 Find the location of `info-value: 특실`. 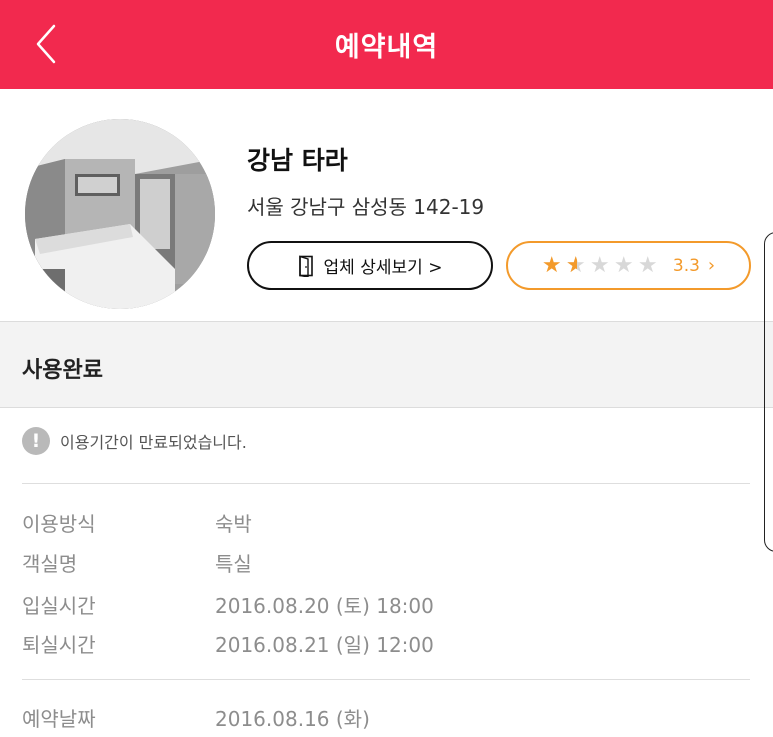

info-value: 특실 is located at coordinates (233, 564).